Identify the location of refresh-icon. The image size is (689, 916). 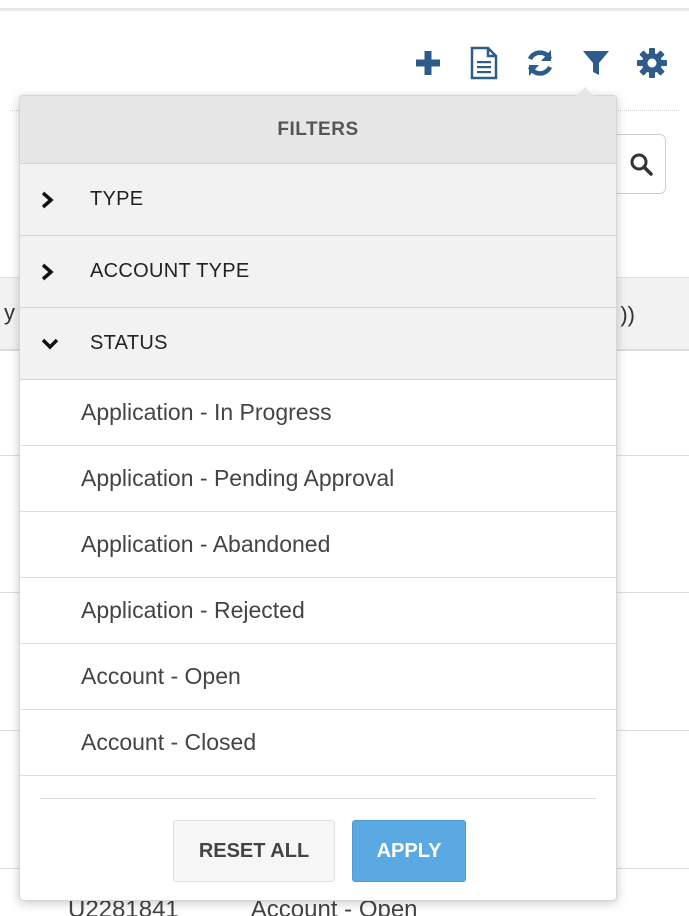
(540, 63).